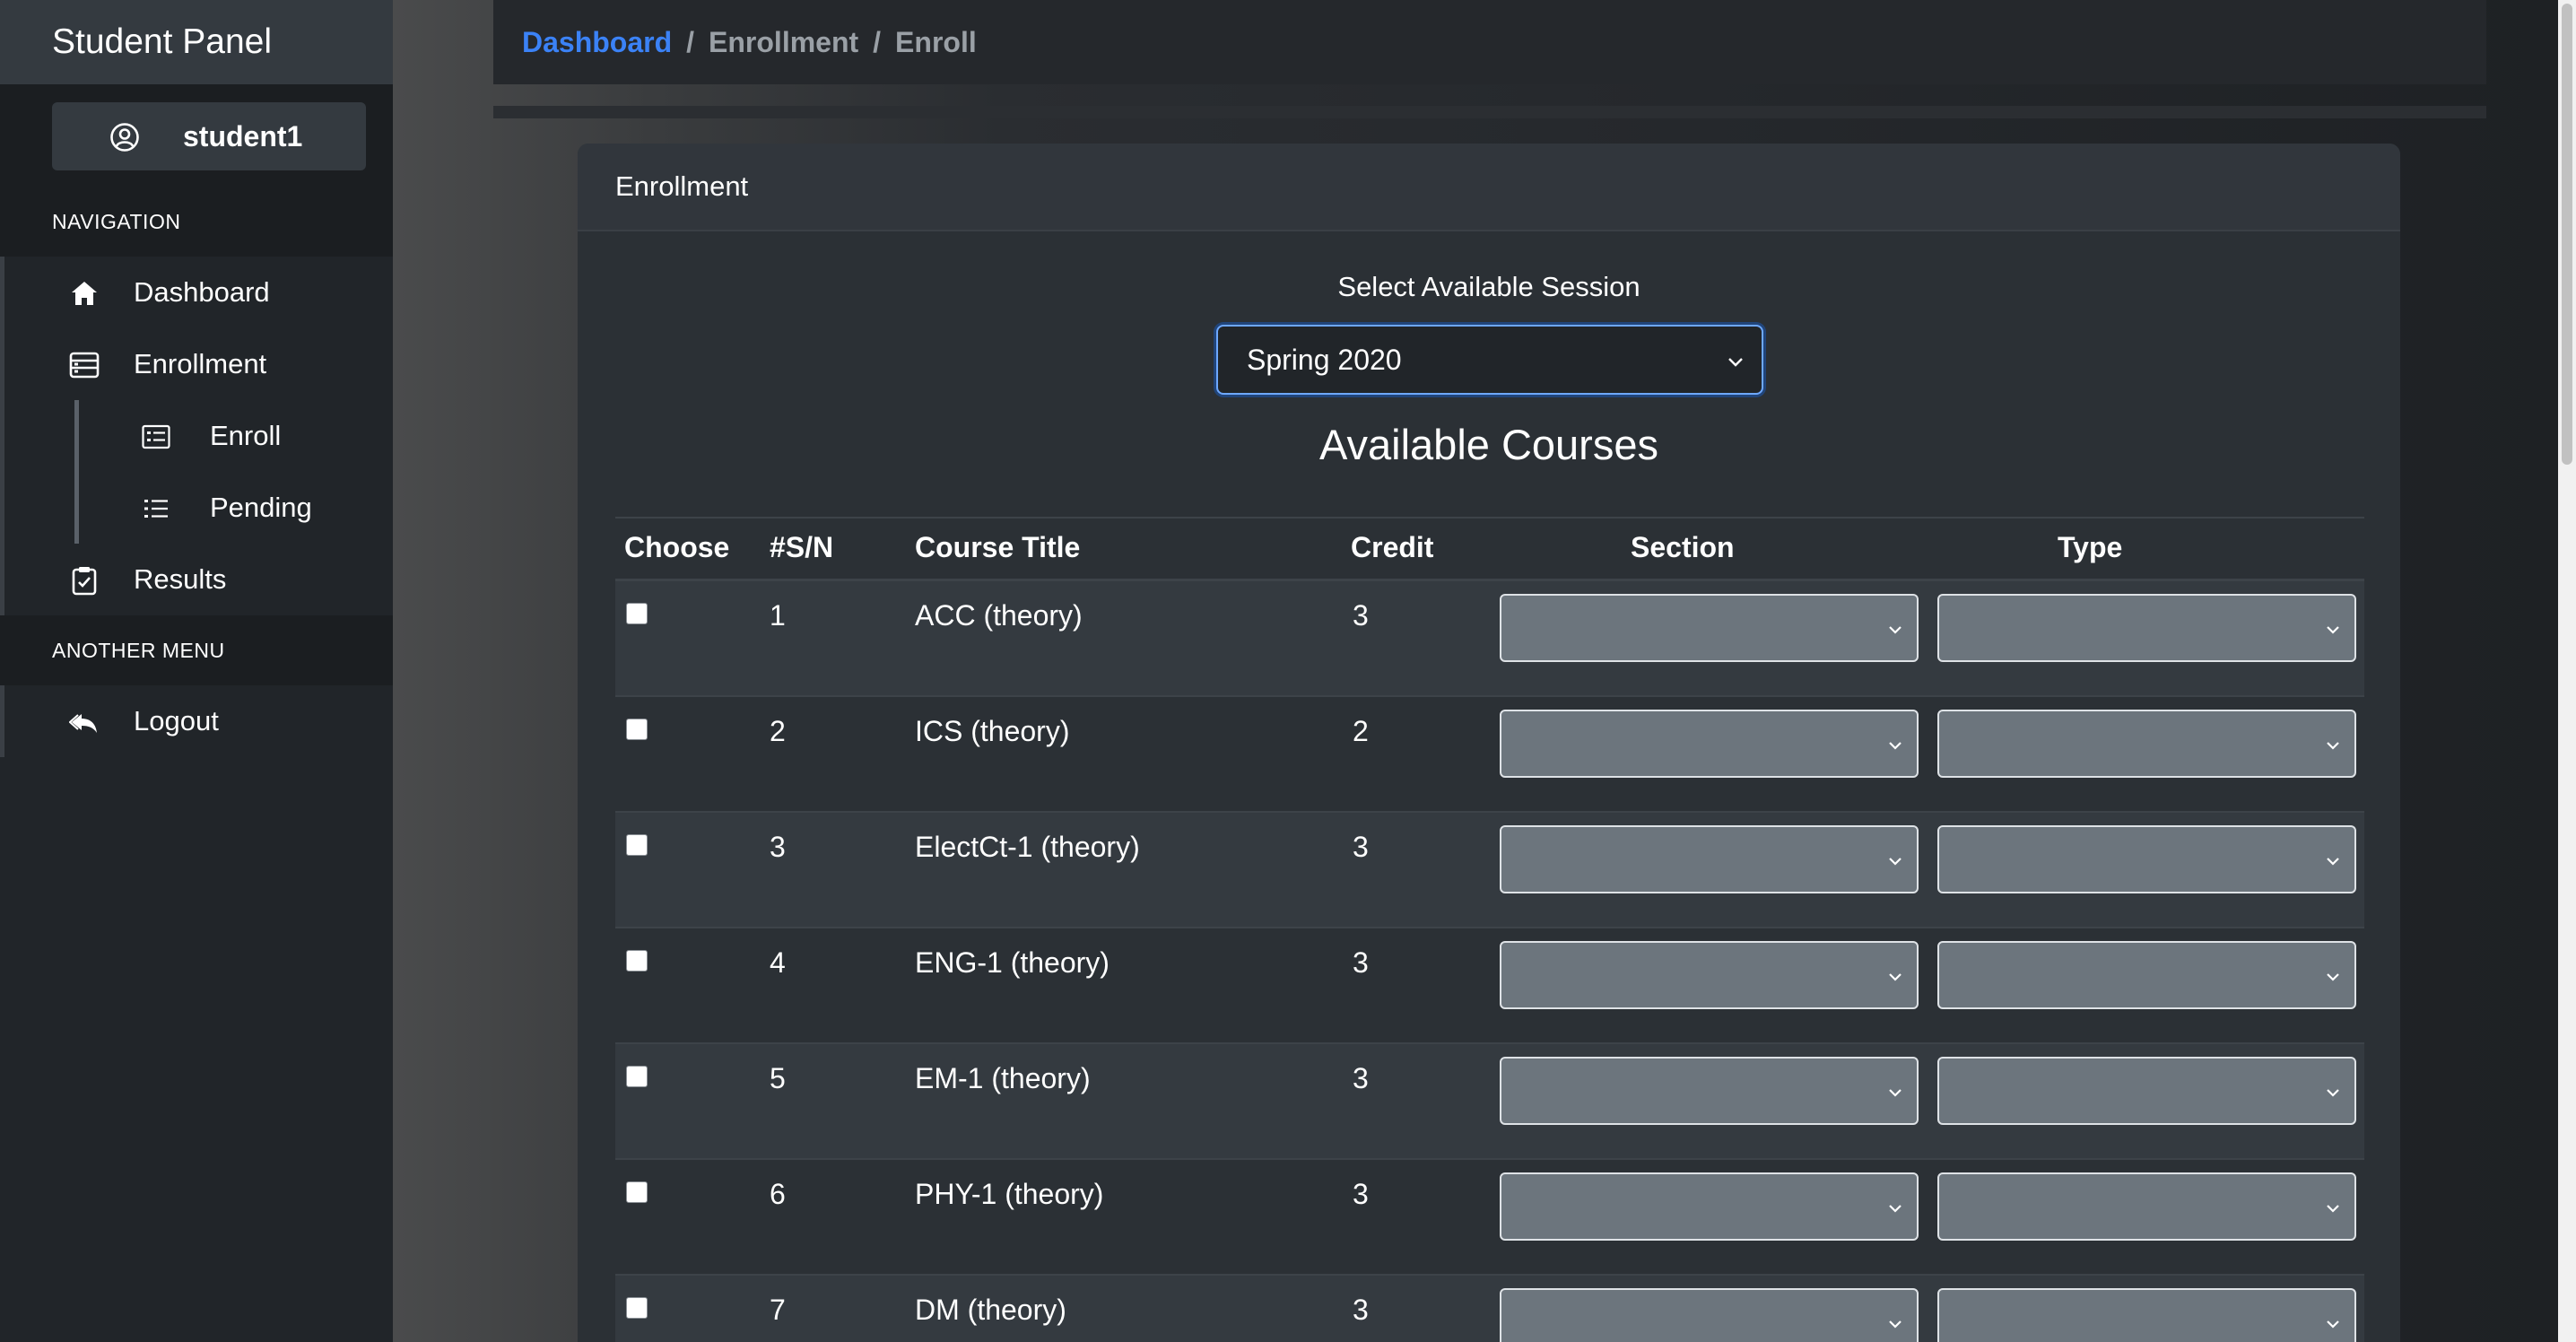 Image resolution: width=2576 pixels, height=1342 pixels. Describe the element at coordinates (778, 1194) in the screenshot. I see `row-sn: 6` at that location.